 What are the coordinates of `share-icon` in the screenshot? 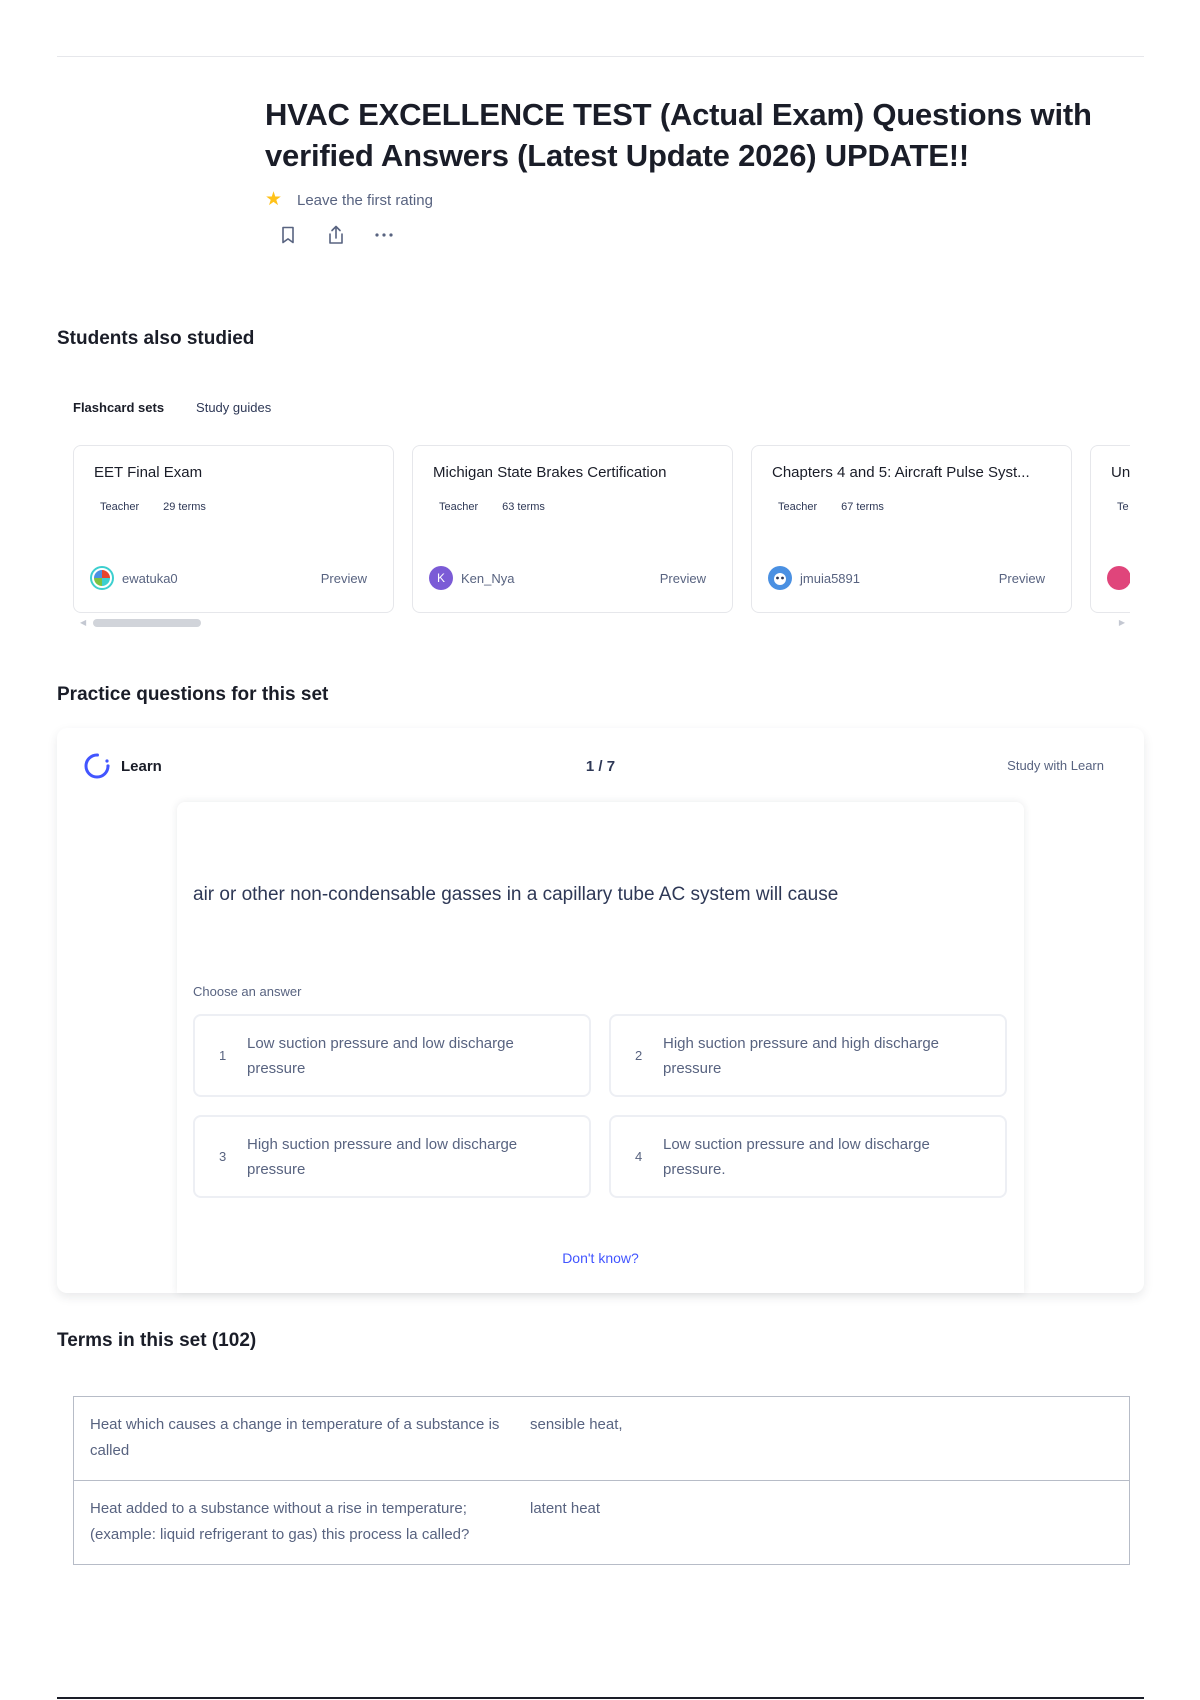 It's located at (336, 234).